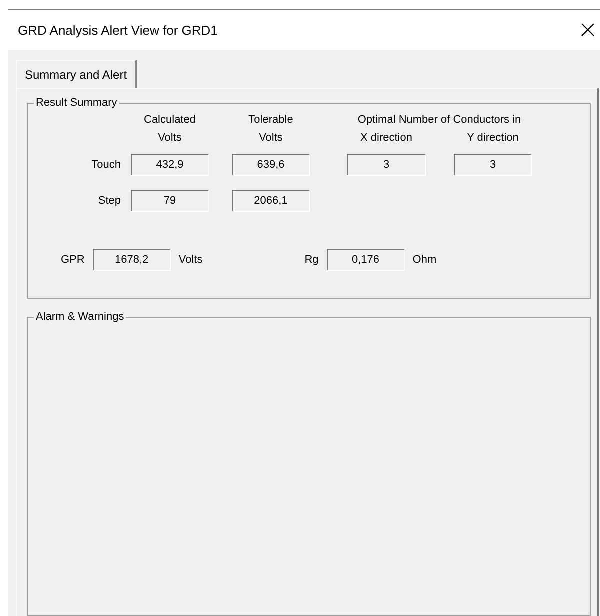  Describe the element at coordinates (311, 260) in the screenshot. I see `field-label: Rg` at that location.